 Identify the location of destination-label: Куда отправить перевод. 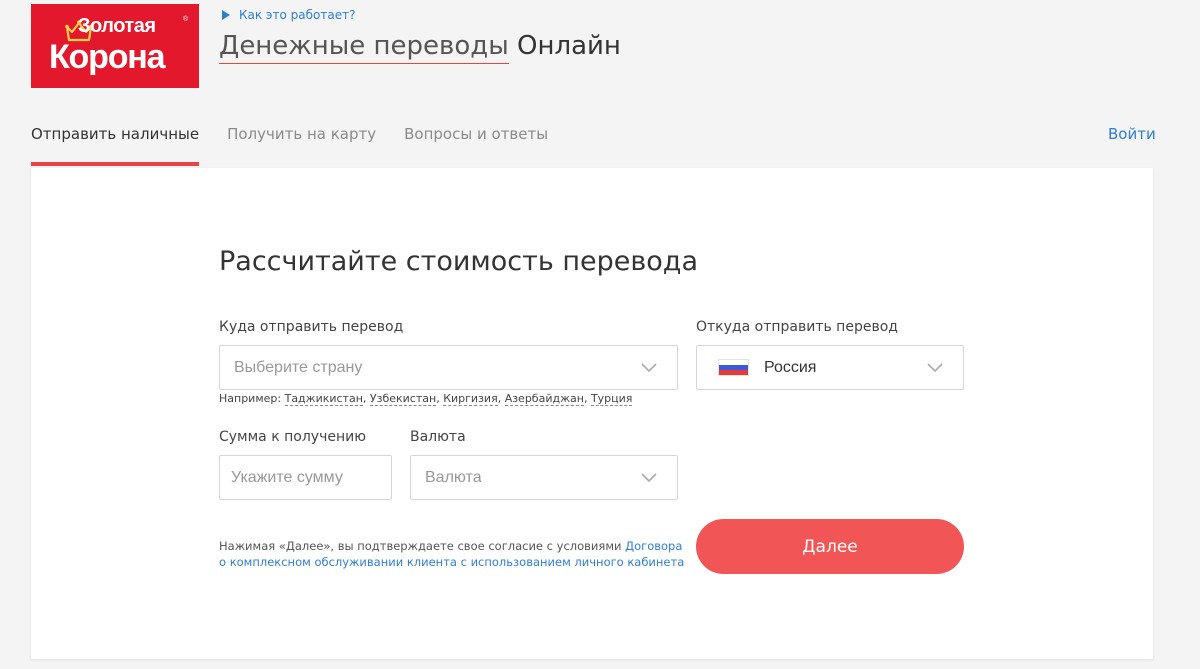
(311, 327).